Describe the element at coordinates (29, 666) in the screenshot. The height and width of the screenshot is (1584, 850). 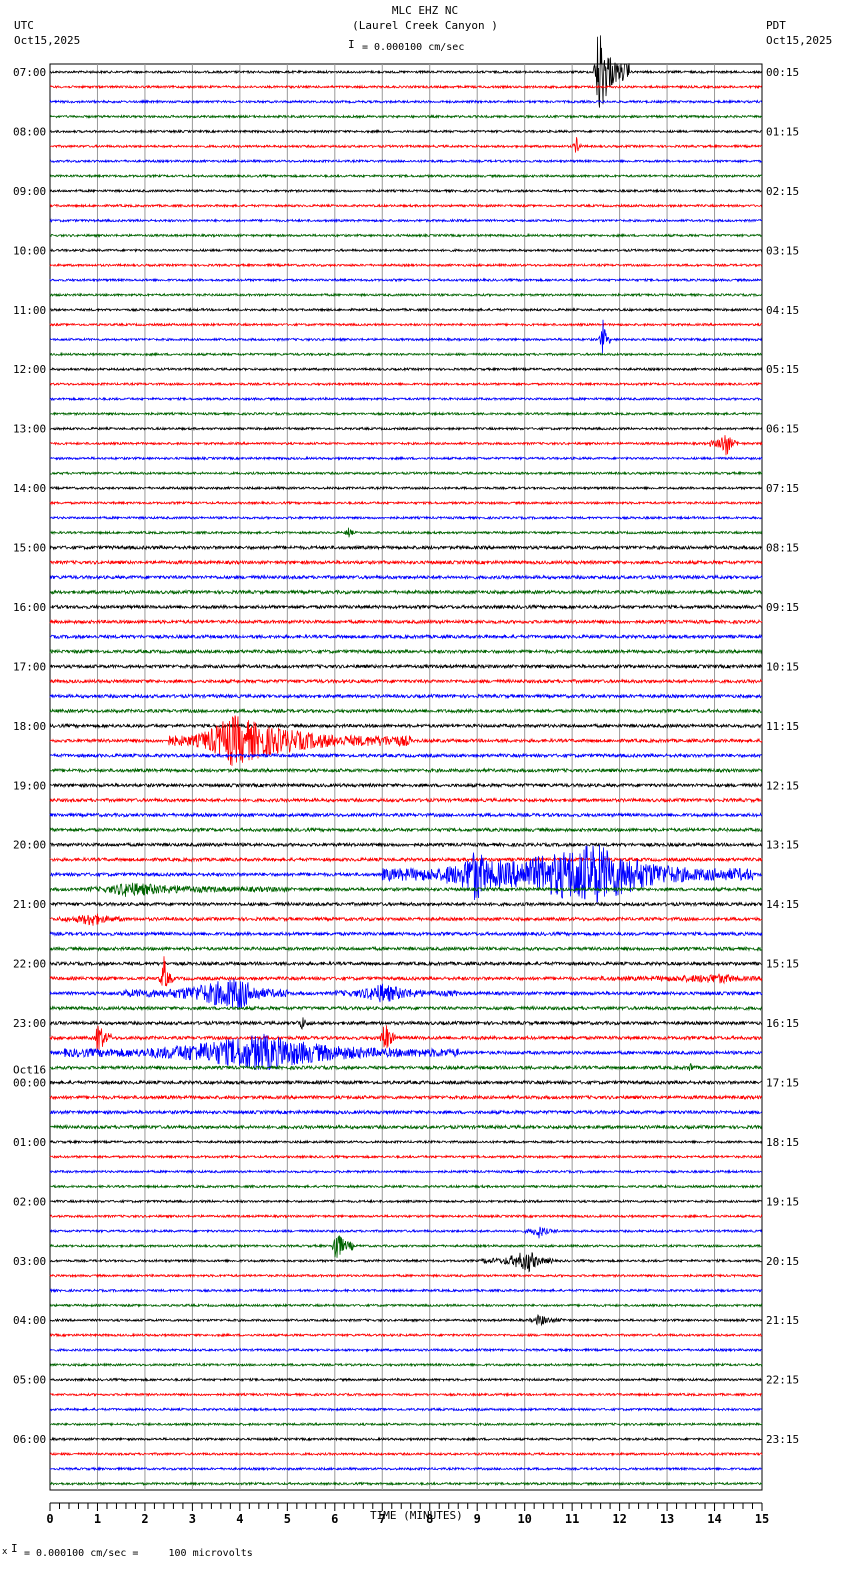
I see `utc-hour-label: 17:00` at that location.